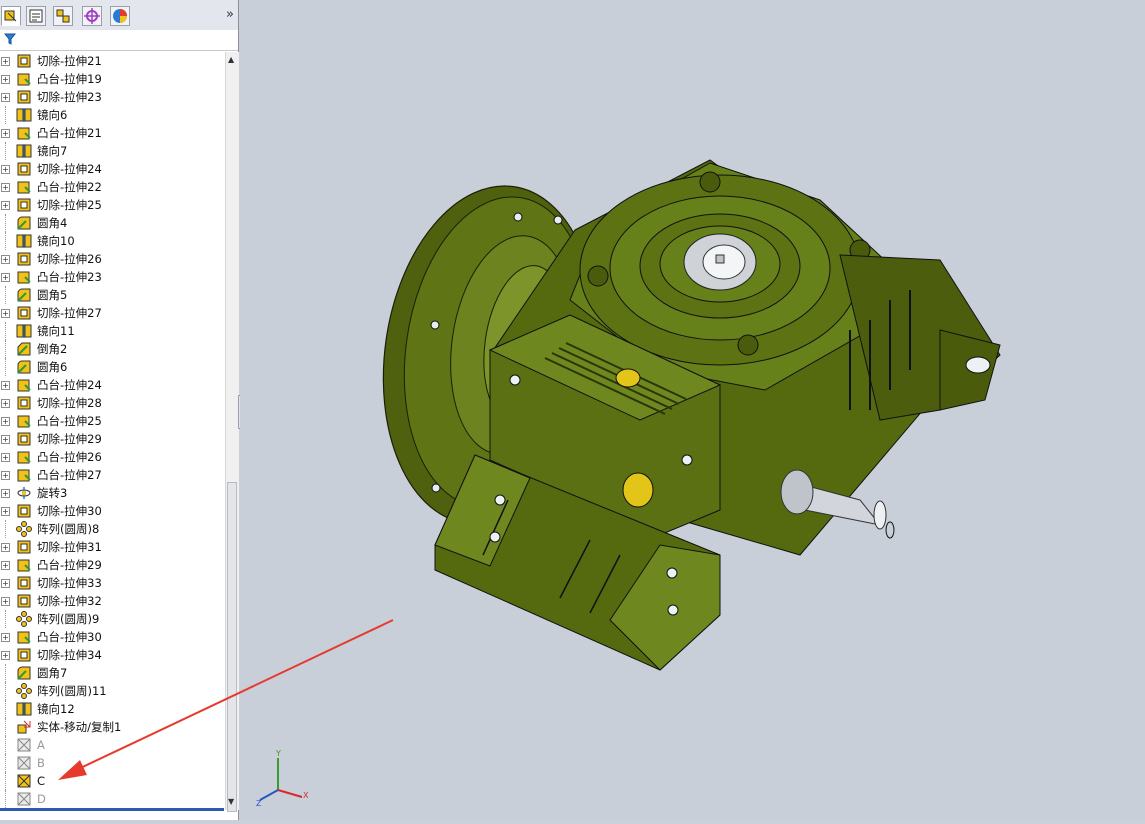 The width and height of the screenshot is (1145, 824). Describe the element at coordinates (69, 475) in the screenshot. I see `tree-item-label: 凸台-拉伸27` at that location.